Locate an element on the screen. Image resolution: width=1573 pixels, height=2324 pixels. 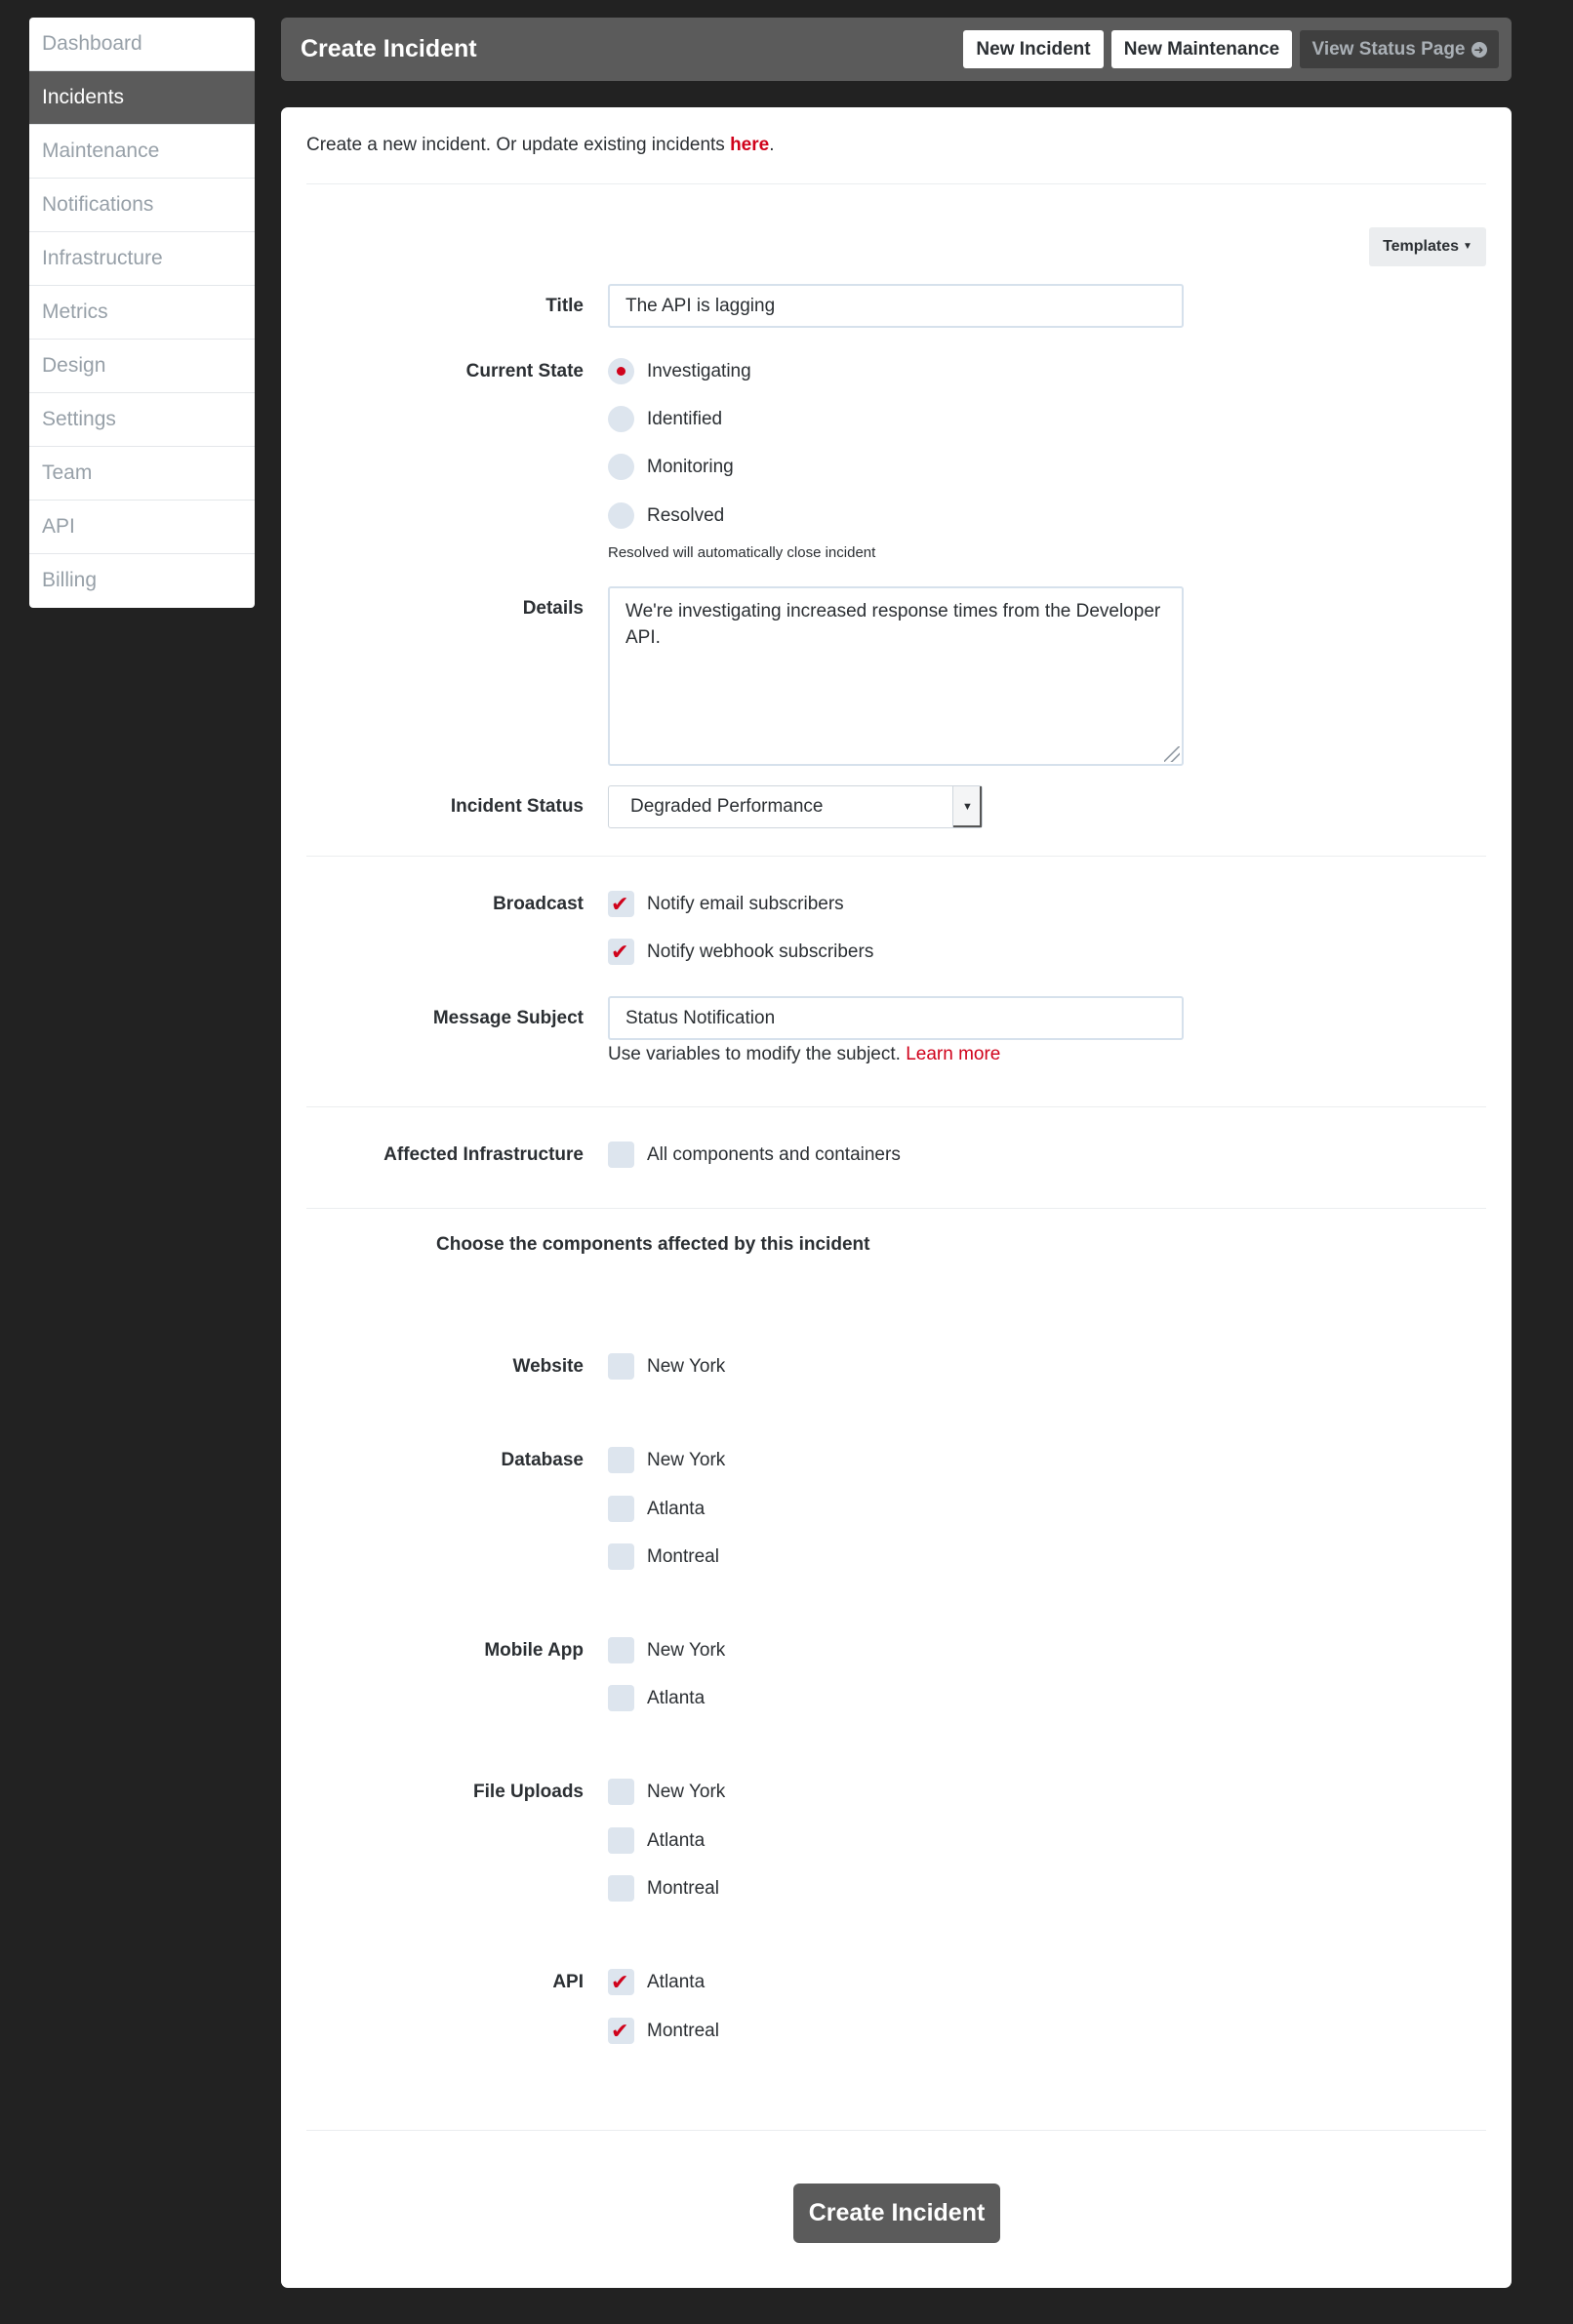
notify-webhook-checkbox: ✔ is located at coordinates (621, 952).